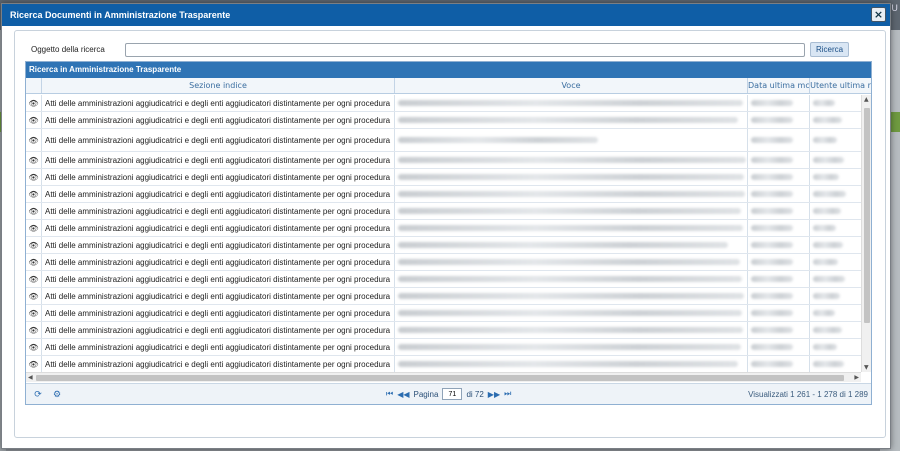 This screenshot has height=451, width=900. Describe the element at coordinates (856, 377) in the screenshot. I see `scroll-right-icon: ▶` at that location.